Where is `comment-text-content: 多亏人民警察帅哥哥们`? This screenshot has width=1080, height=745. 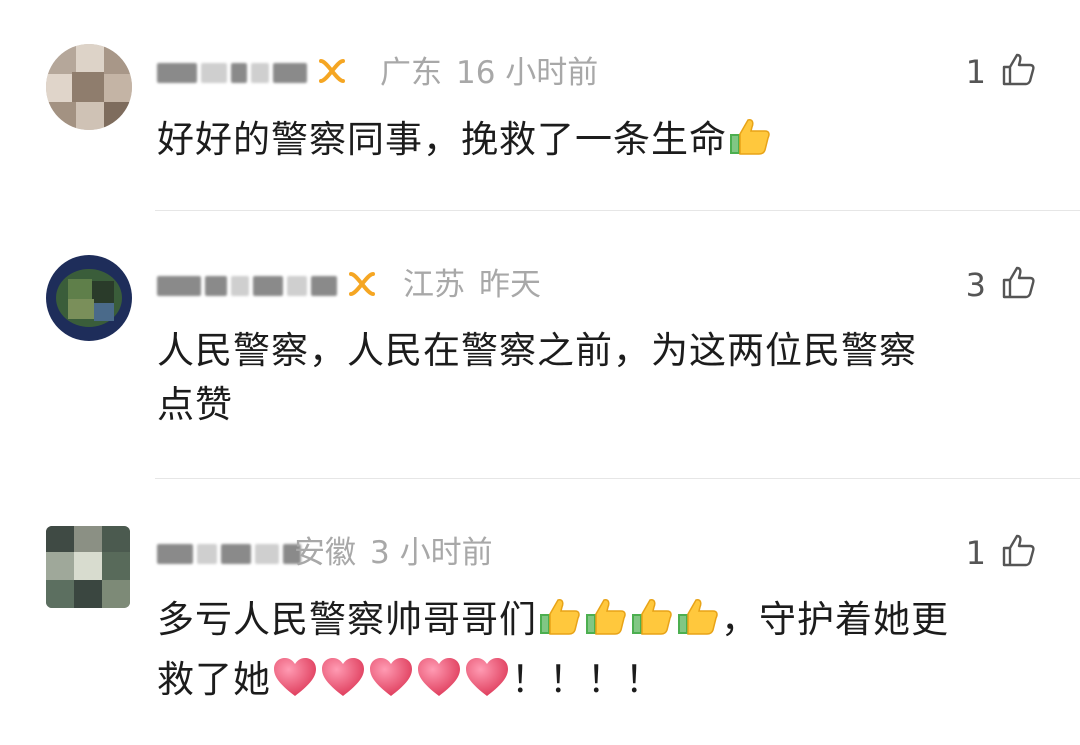 comment-text-content: 多亏人民警察帅哥哥们 is located at coordinates (347, 619).